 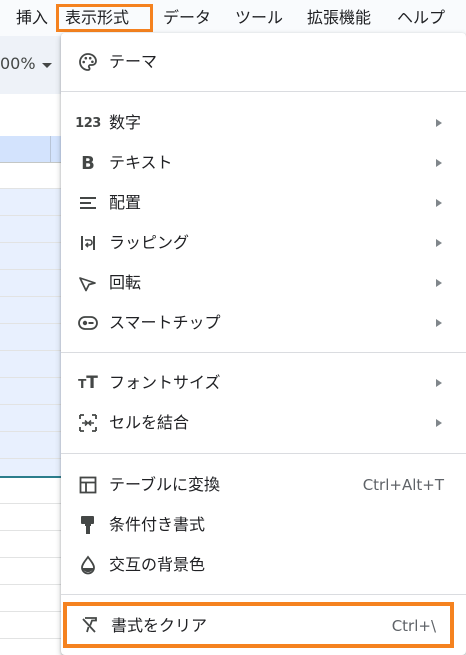 What do you see at coordinates (263, 163) in the screenshot?
I see `menu-item-text: B テキスト` at bounding box center [263, 163].